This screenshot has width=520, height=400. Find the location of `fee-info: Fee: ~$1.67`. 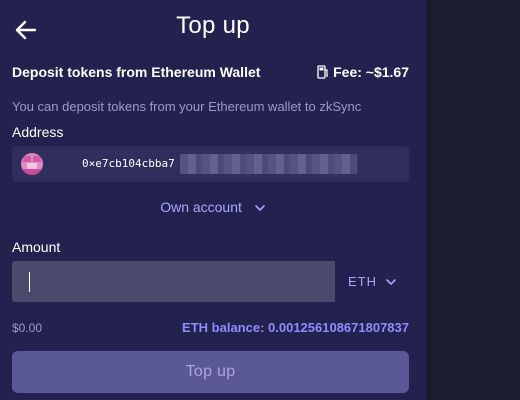

fee-info: Fee: ~$1.67 is located at coordinates (363, 72).